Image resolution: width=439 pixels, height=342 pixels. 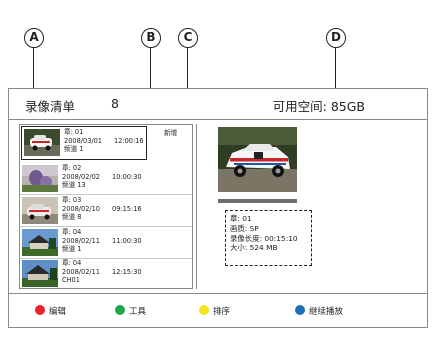 What do you see at coordinates (188, 38) in the screenshot?
I see `callout-c: C` at bounding box center [188, 38].